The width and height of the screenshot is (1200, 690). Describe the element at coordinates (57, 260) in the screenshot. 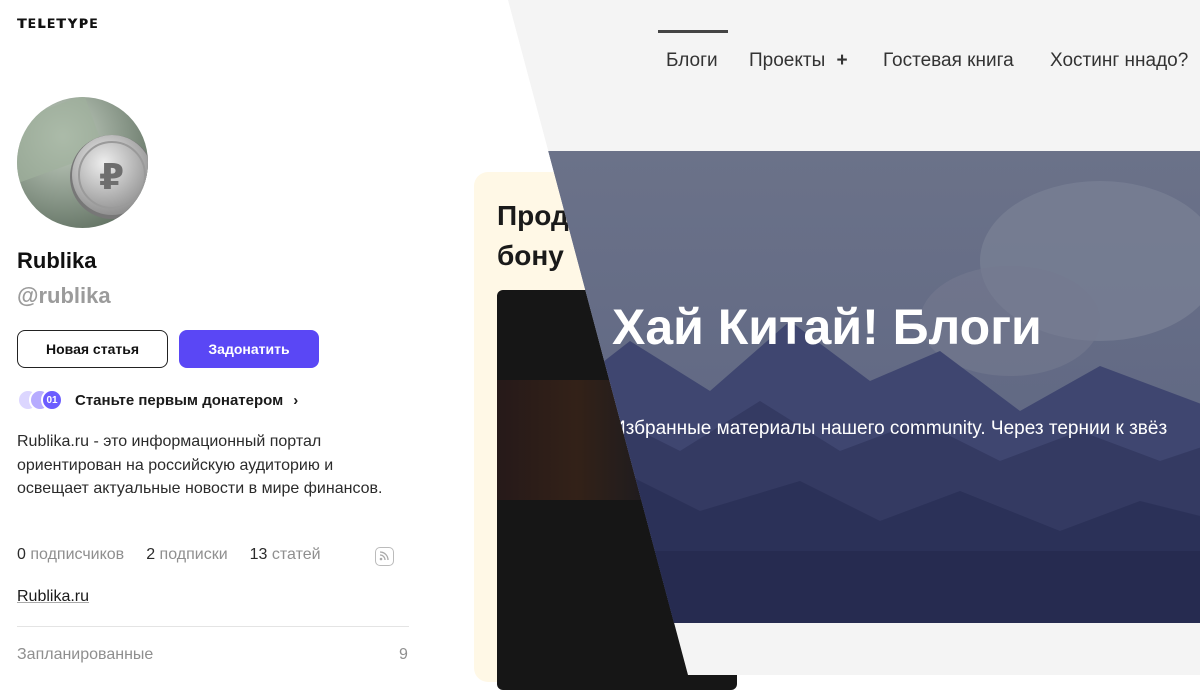

I see `profile-name: Rublika` at that location.